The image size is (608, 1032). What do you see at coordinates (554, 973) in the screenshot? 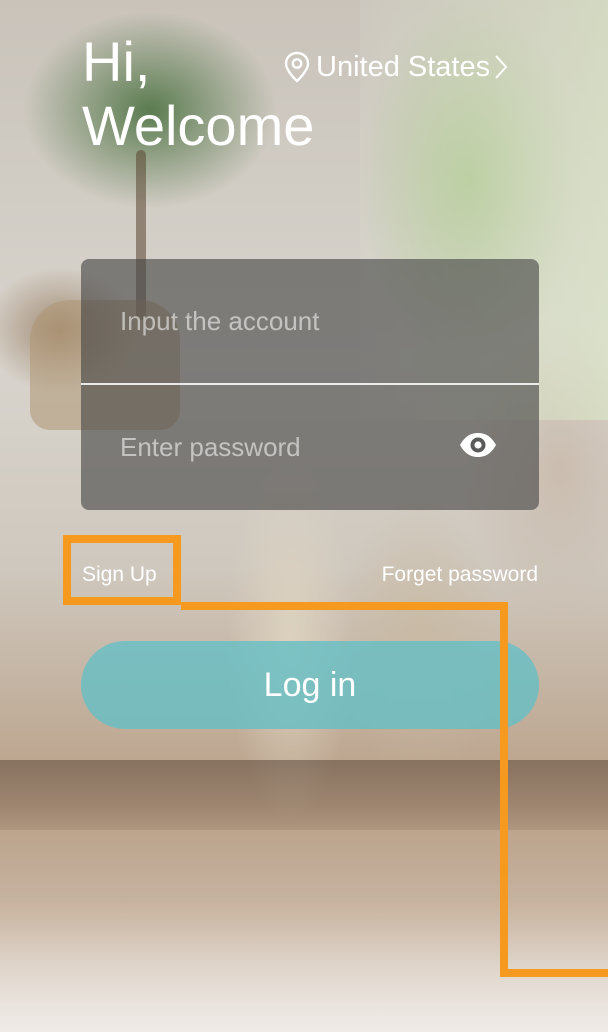
I see `annotation-line-horizontal-bottom` at bounding box center [554, 973].